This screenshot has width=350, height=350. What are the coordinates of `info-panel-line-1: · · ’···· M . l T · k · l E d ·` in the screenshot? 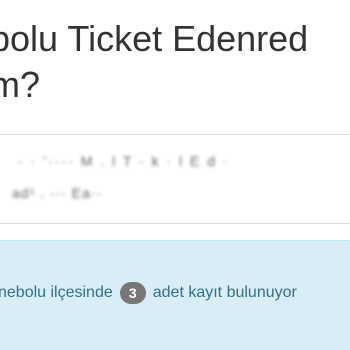 It's located at (124, 161).